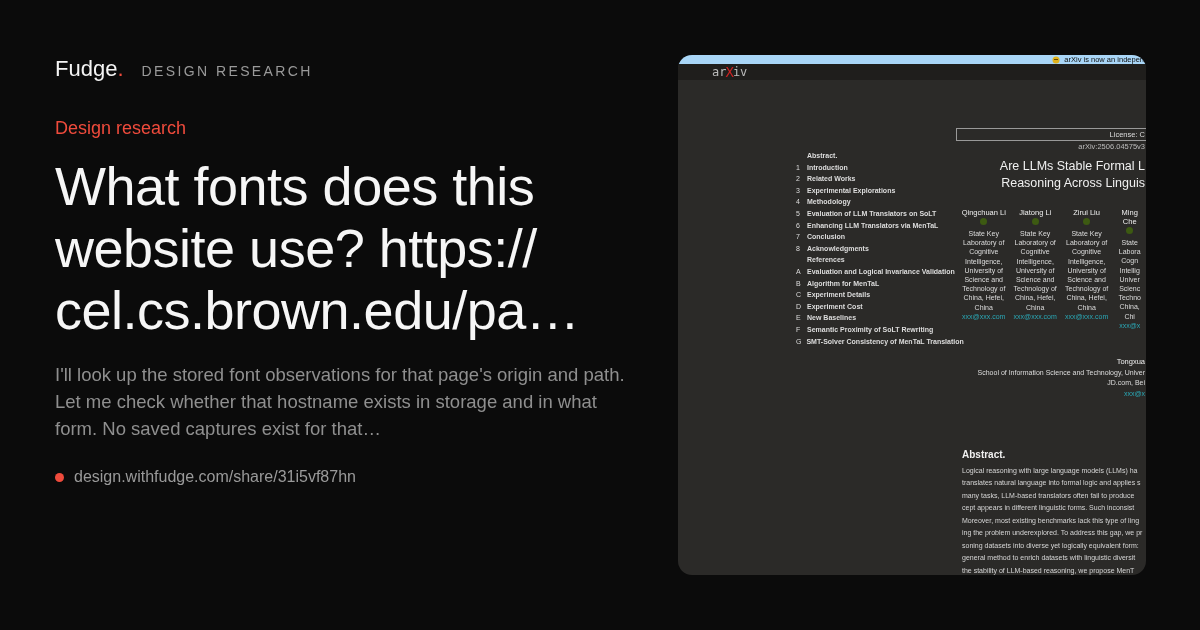  What do you see at coordinates (227, 71) in the screenshot?
I see `section-label: DESIGN RESEARCH` at bounding box center [227, 71].